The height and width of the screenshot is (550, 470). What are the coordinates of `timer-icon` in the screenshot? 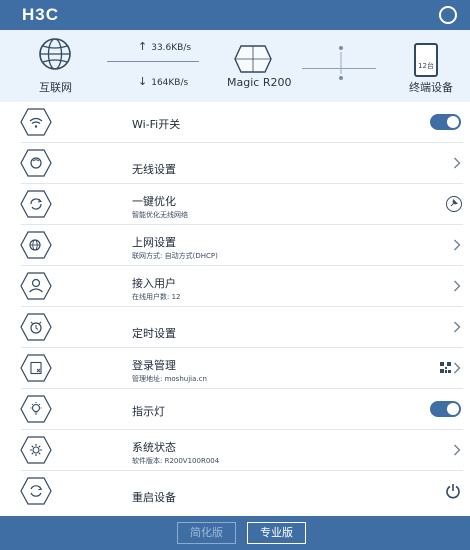 It's located at (36, 327).